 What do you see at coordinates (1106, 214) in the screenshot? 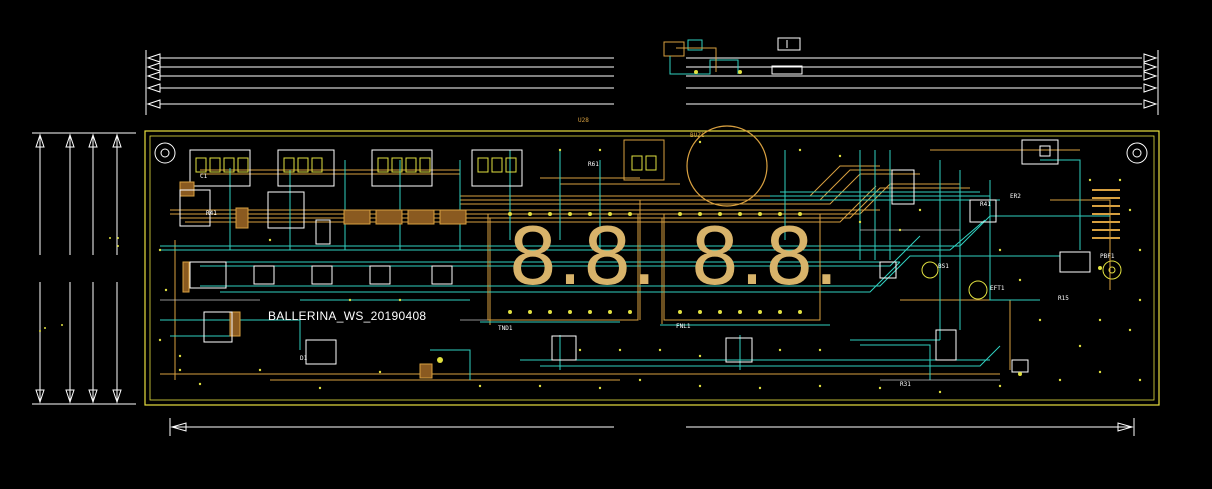
I see `right-edge-connector` at bounding box center [1106, 214].